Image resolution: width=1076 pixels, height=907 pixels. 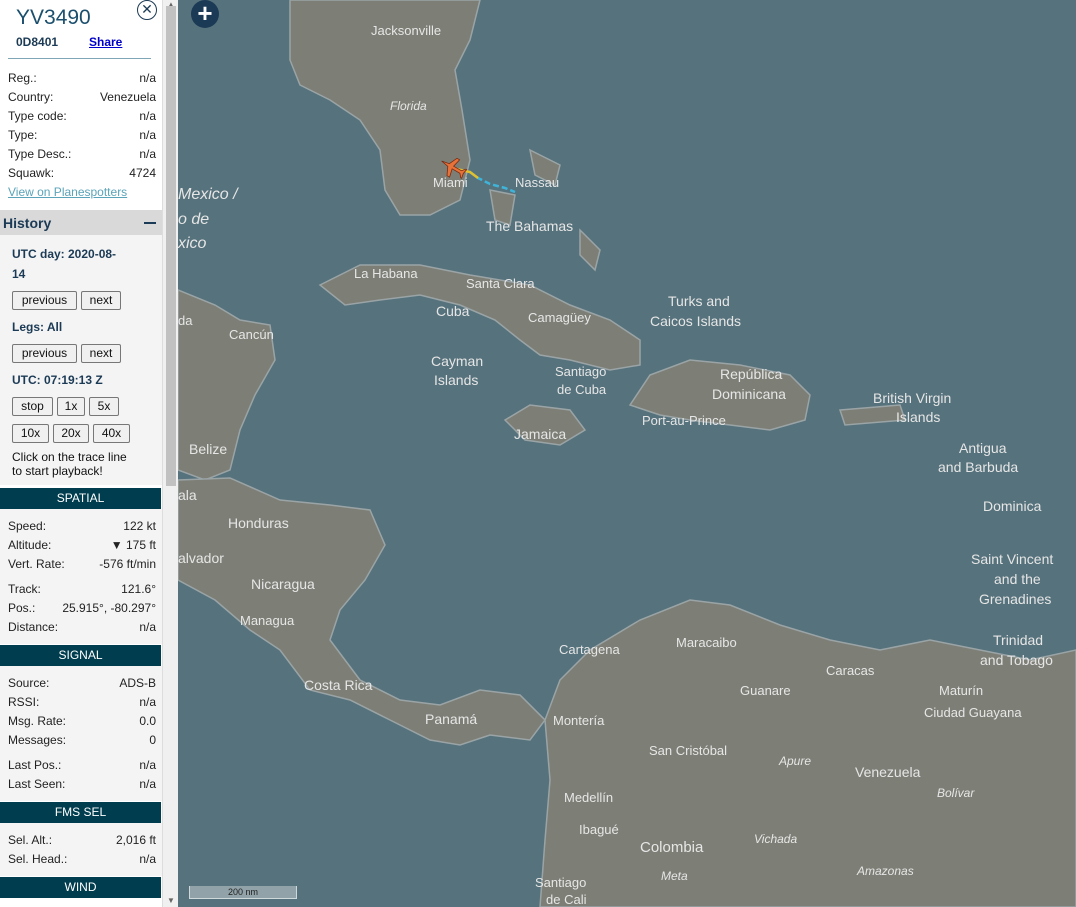 What do you see at coordinates (37, 327) in the screenshot?
I see `legs-label: Legs: All` at bounding box center [37, 327].